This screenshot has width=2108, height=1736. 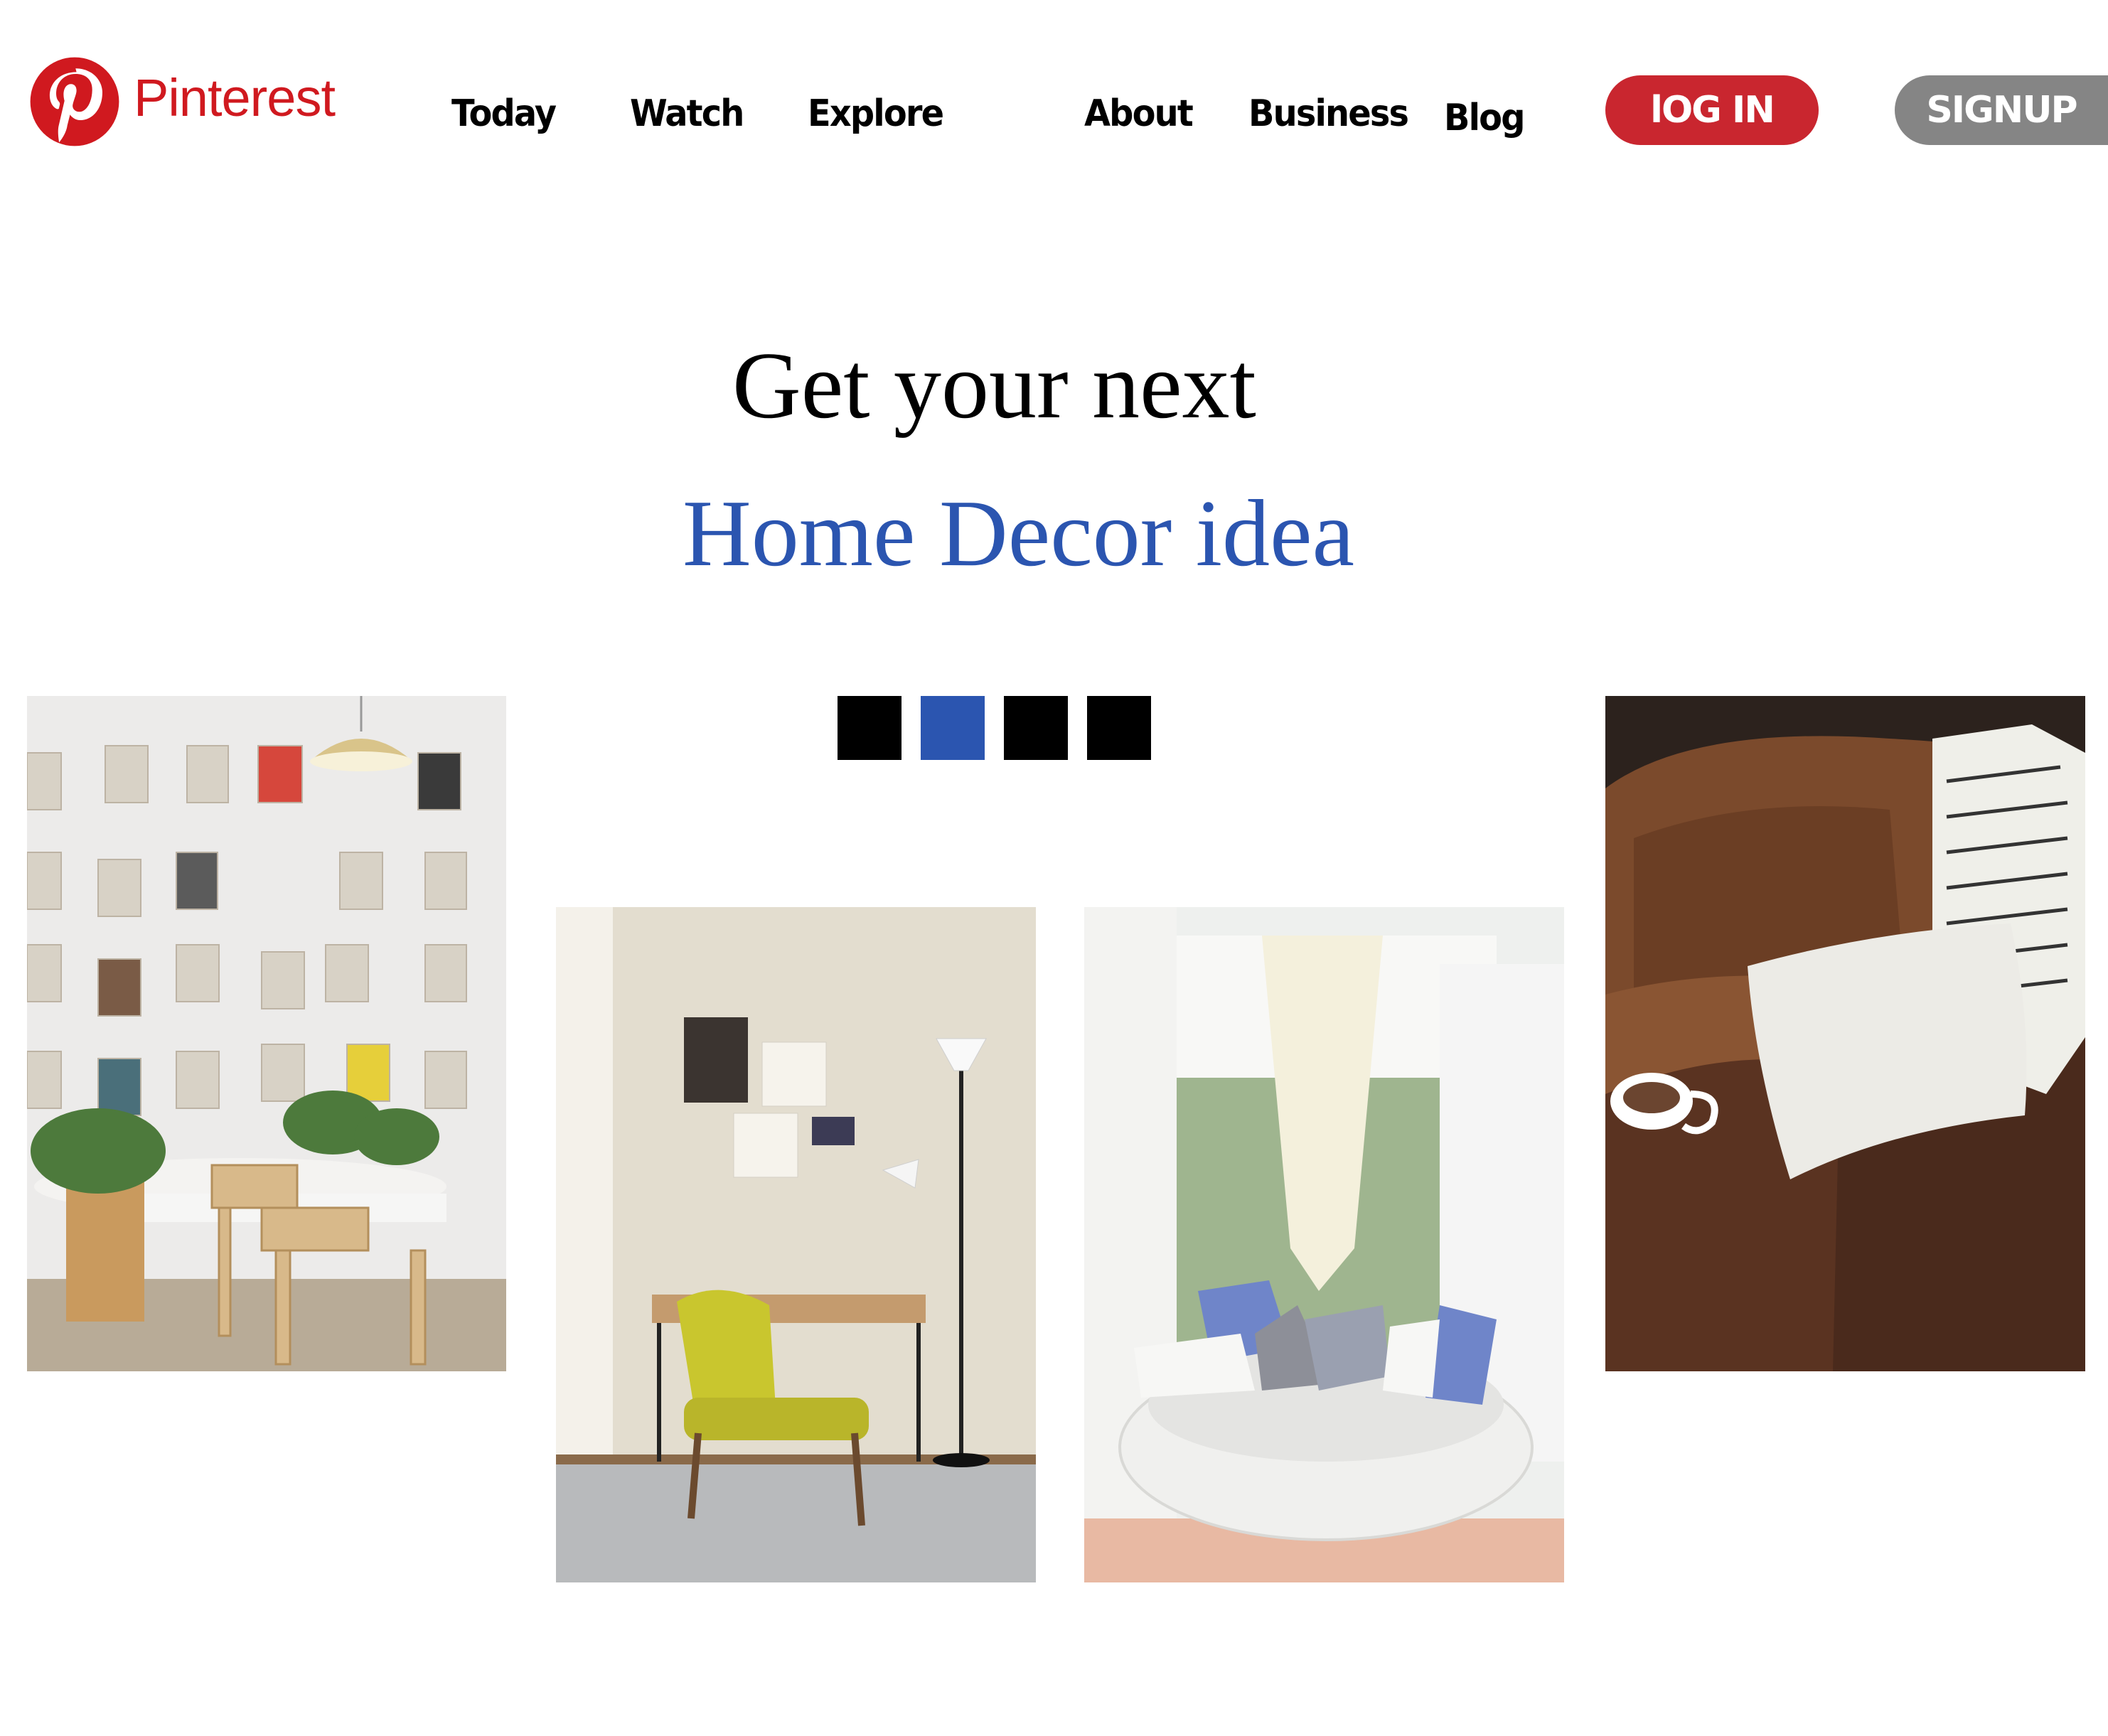 What do you see at coordinates (235, 97) in the screenshot?
I see `brand-name: Pinterest` at bounding box center [235, 97].